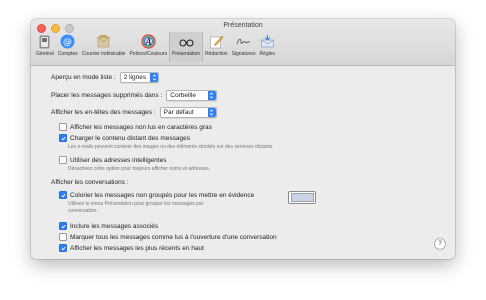 The width and height of the screenshot is (486, 300). I want to click on conversations-header: Afficher les conversations :, so click(90, 182).